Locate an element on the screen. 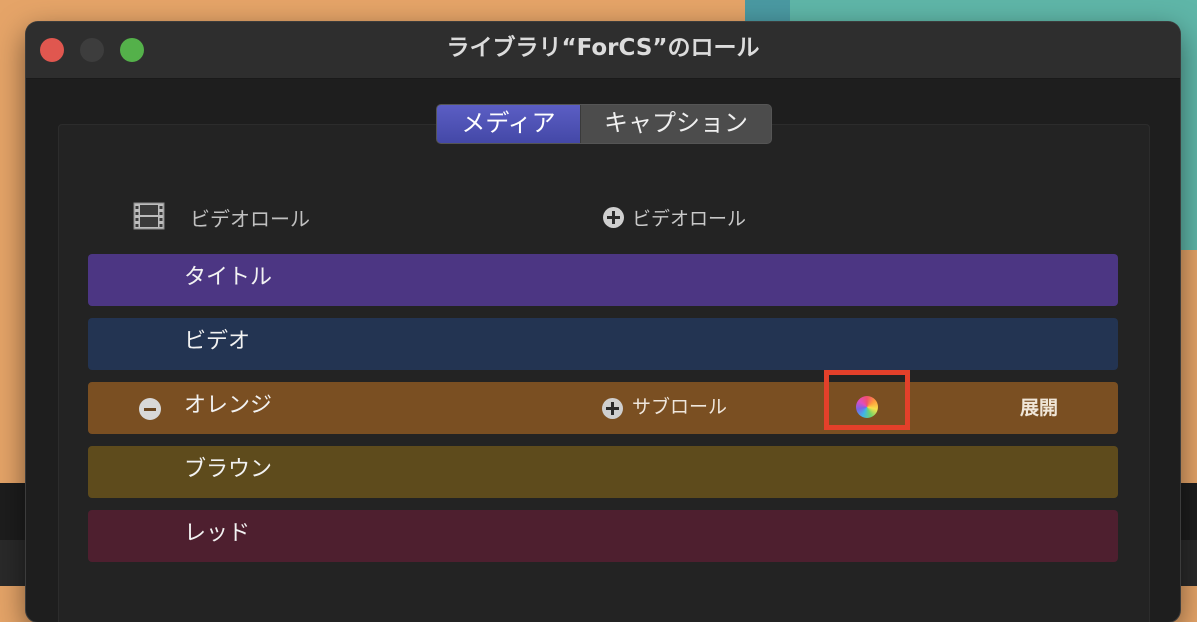  tab-control: メディア キャプション is located at coordinates (604, 124).